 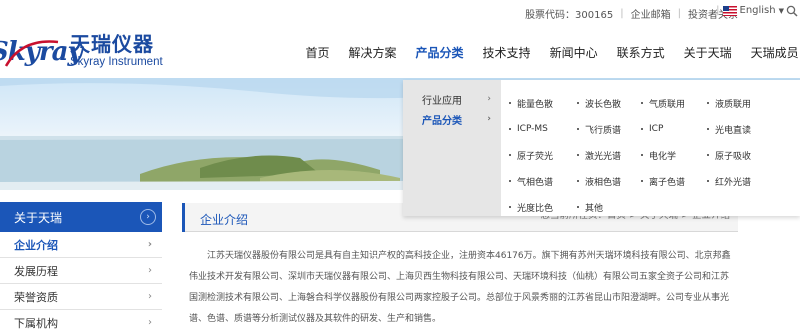 I want to click on nav-solutions: 解决方案, so click(x=372, y=52).